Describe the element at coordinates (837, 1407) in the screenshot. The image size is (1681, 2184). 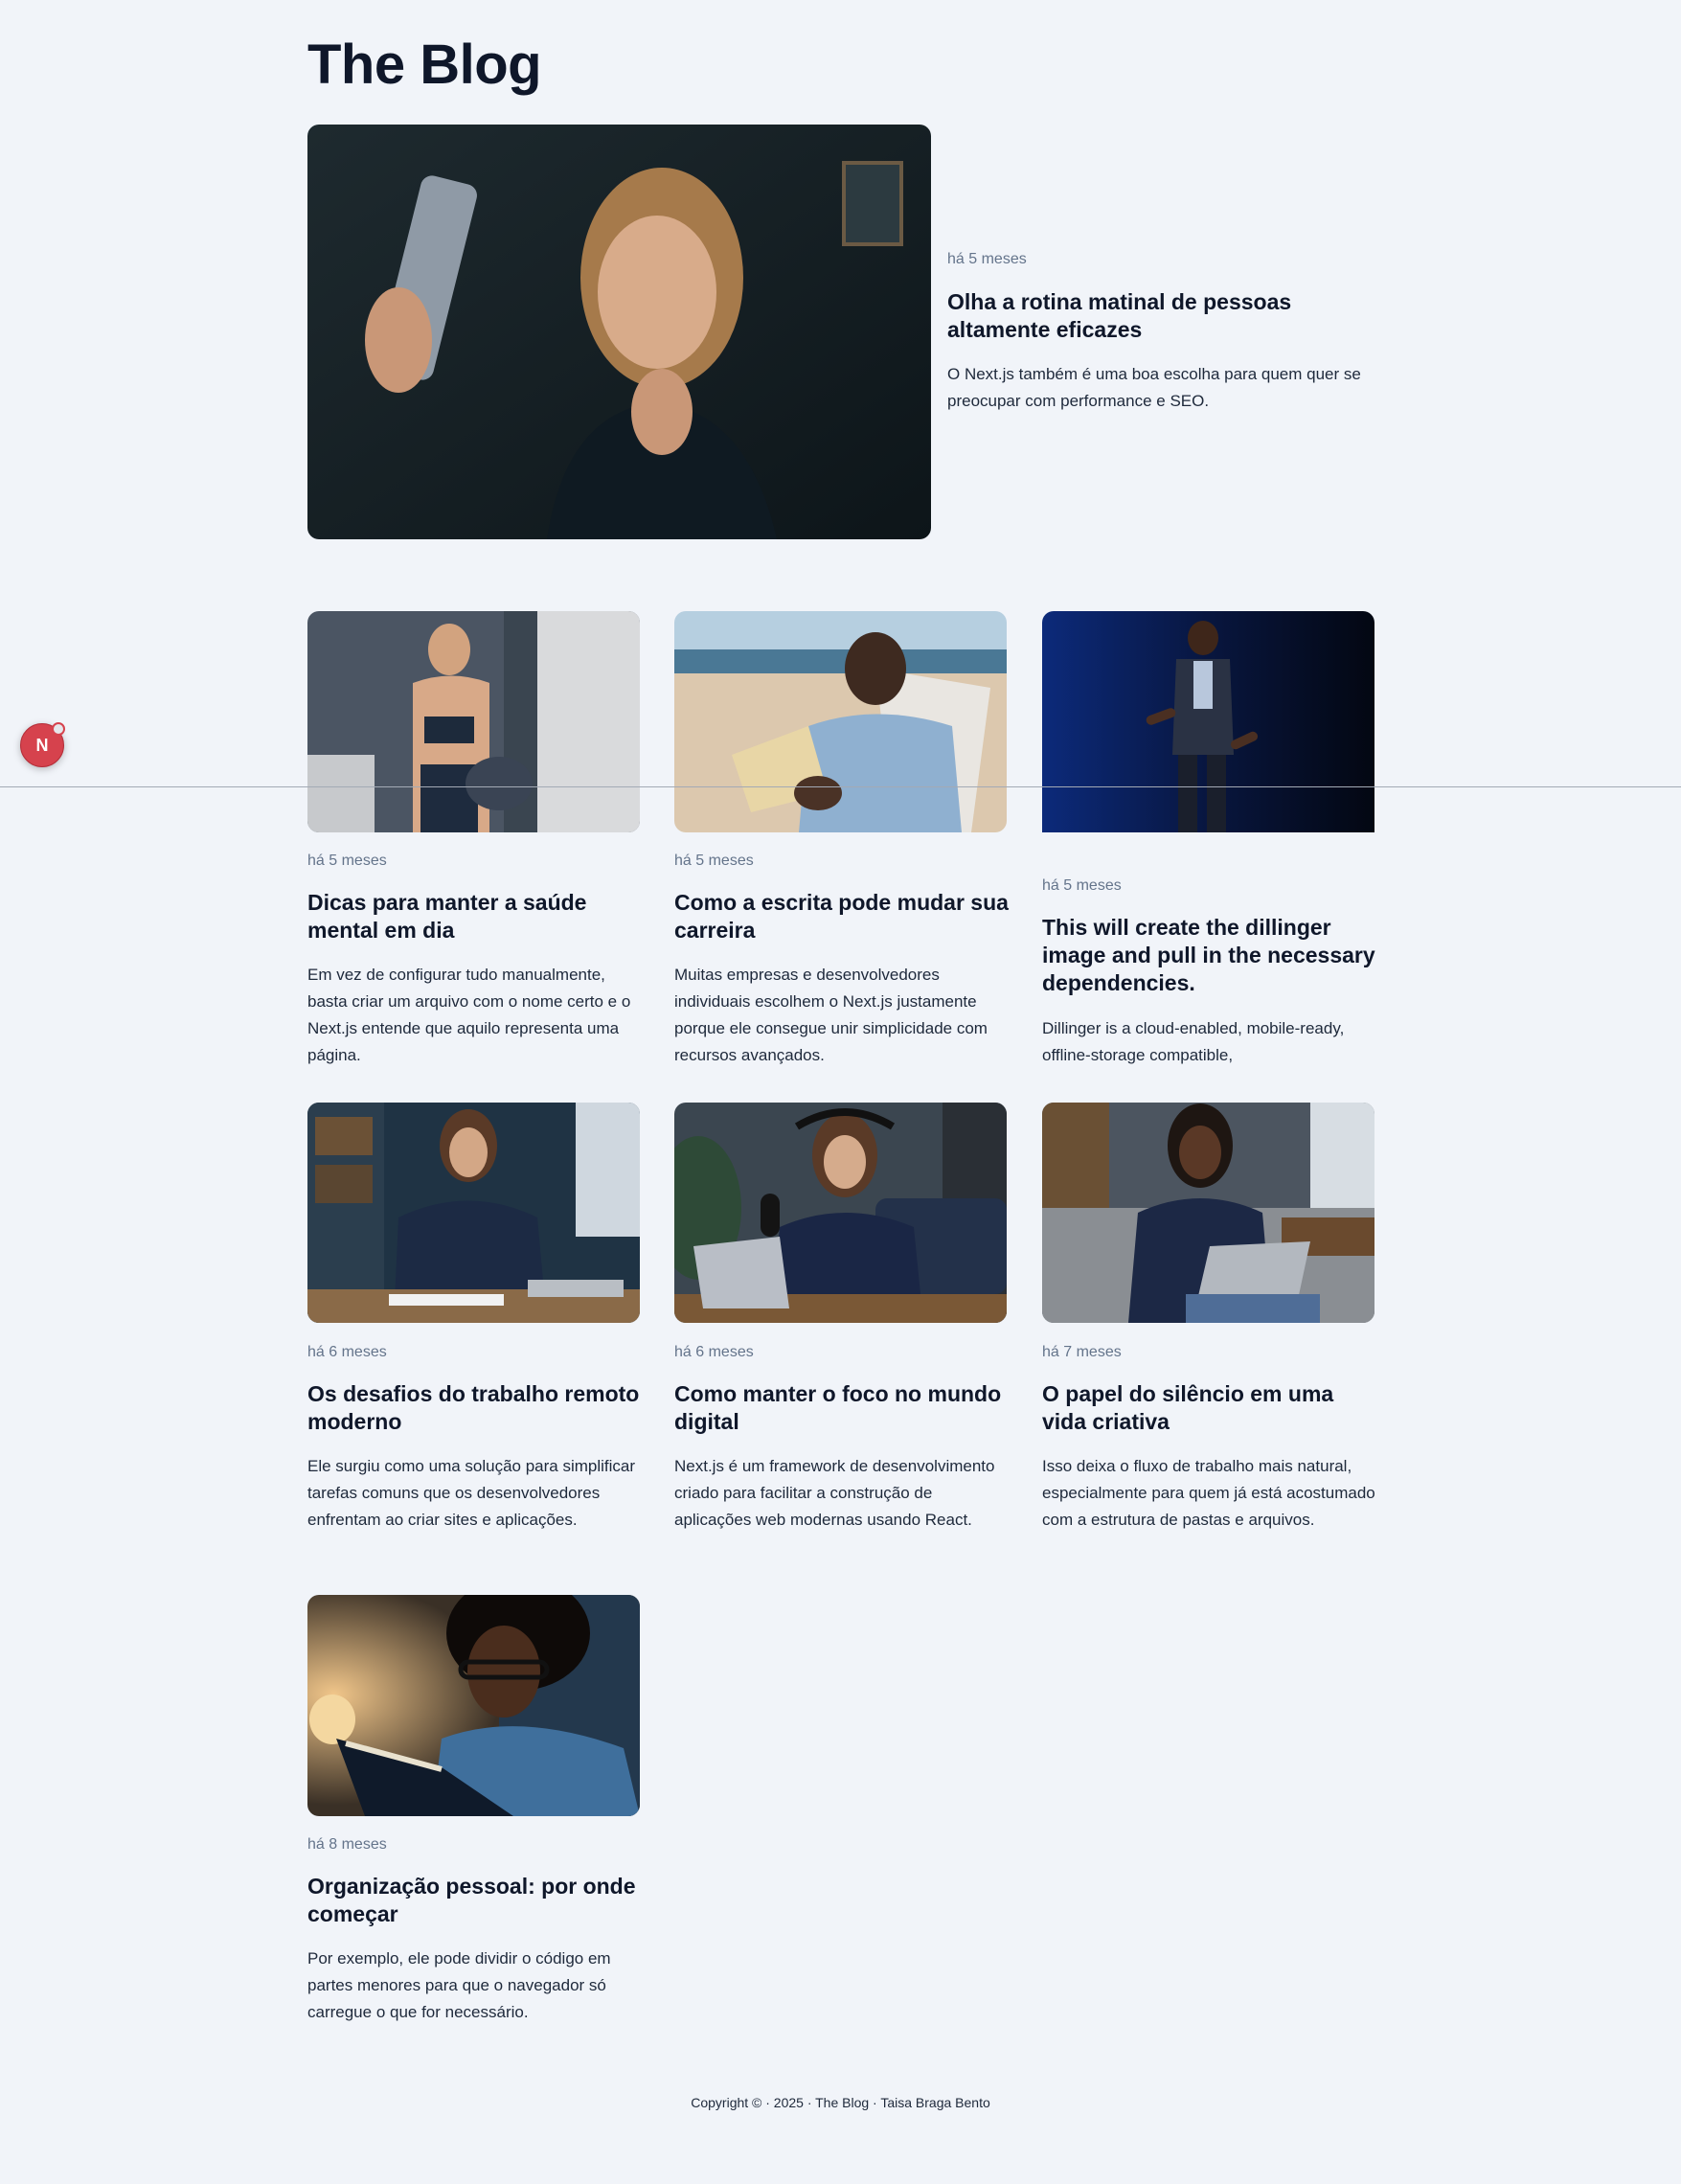
I see `post-link: Como manter o foco no mundo digital` at that location.